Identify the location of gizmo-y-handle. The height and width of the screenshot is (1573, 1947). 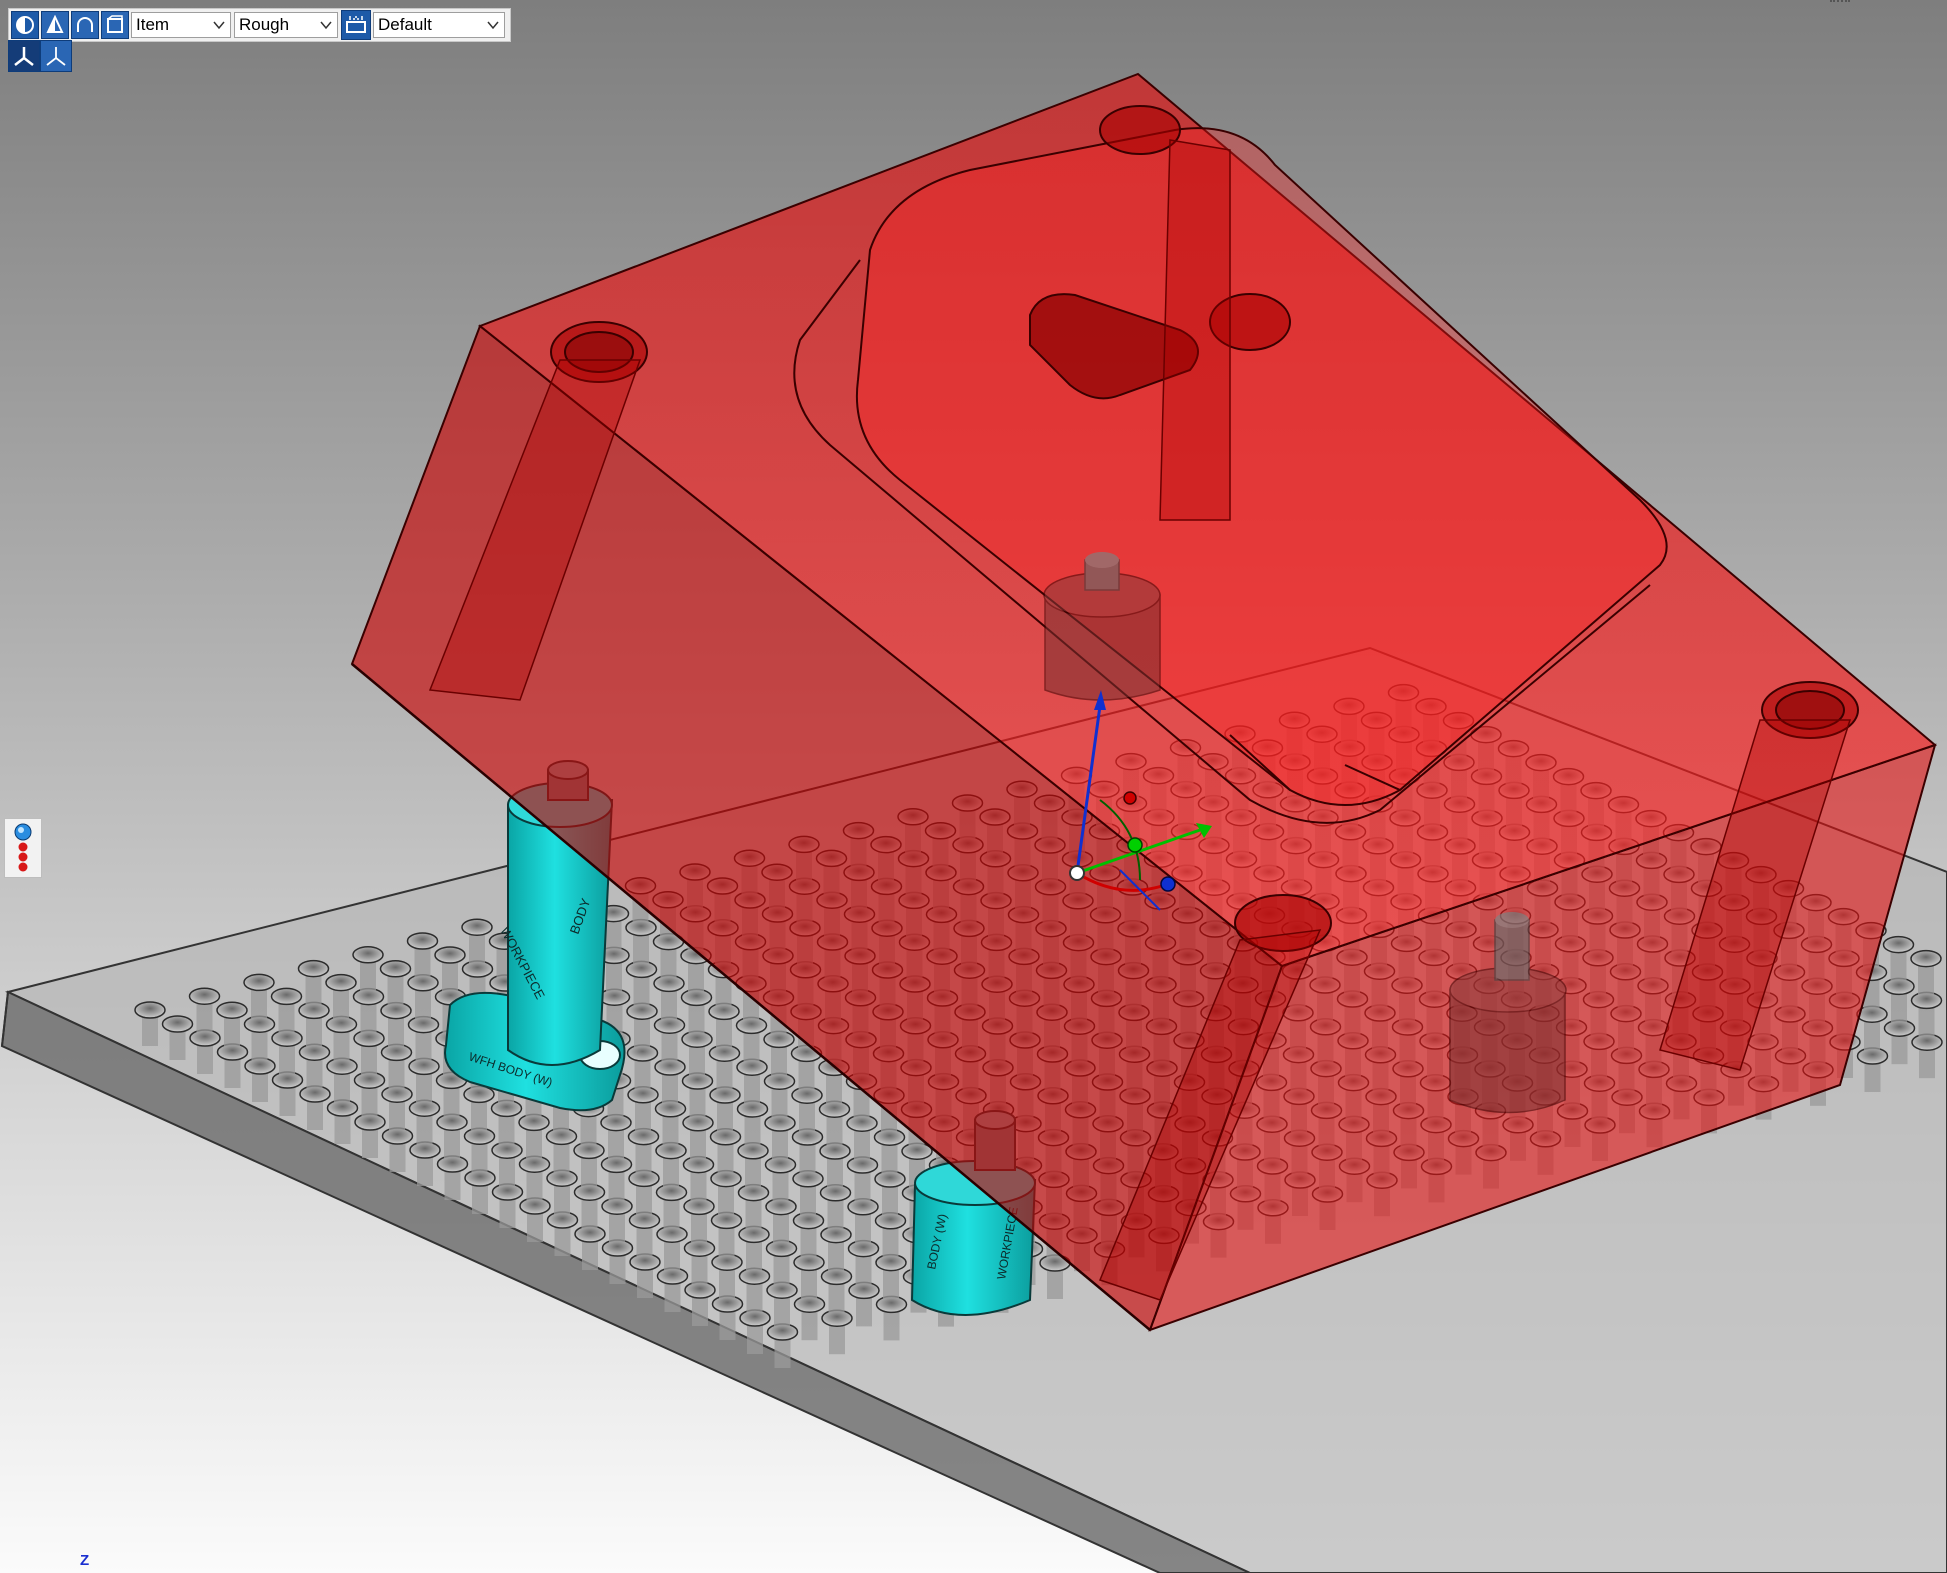
(1168, 884).